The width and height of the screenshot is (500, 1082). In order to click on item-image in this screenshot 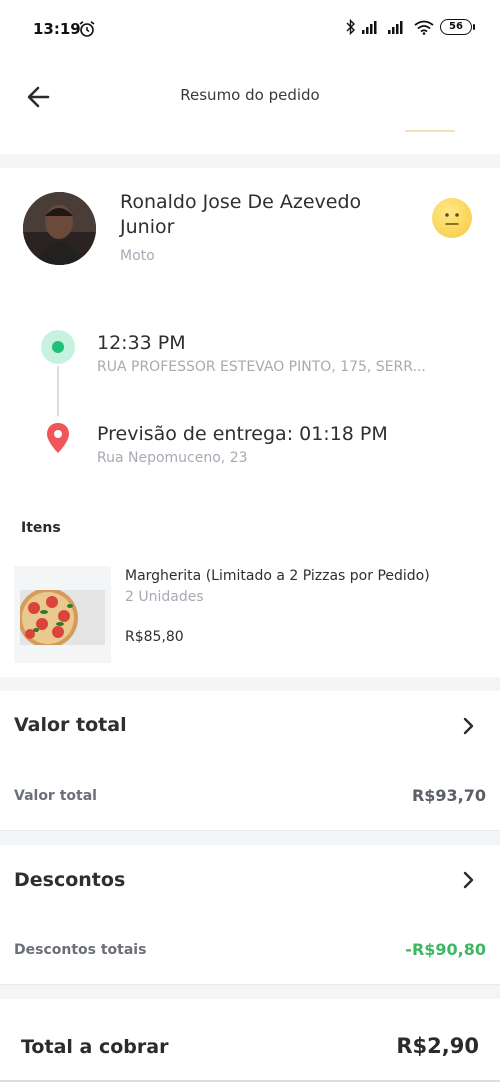, I will do `click(62, 614)`.